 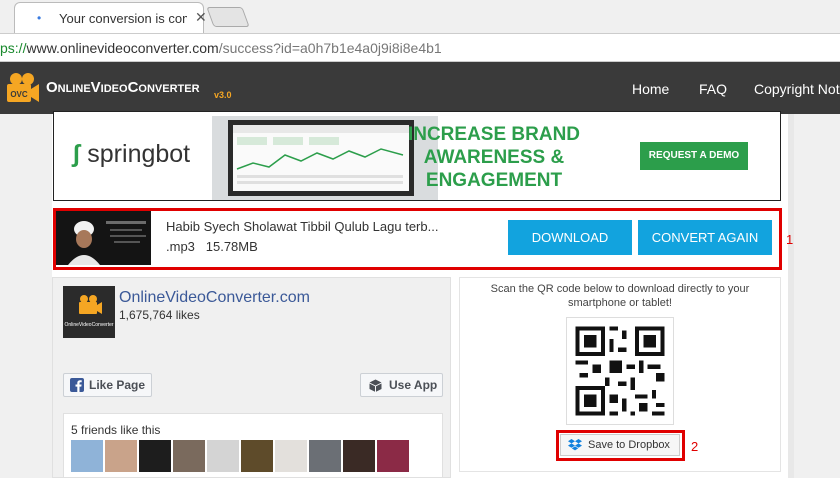 I want to click on ad-headline: INCREASE BRAND AWARENESS & ENGAGEMENT, so click(x=494, y=157).